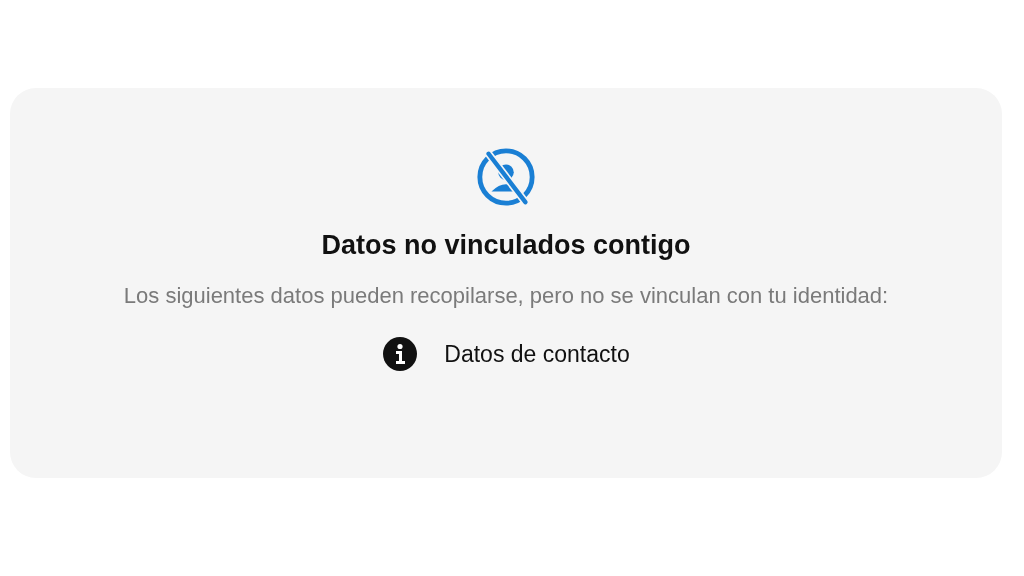 The image size is (1024, 576). I want to click on info-icon, so click(400, 354).